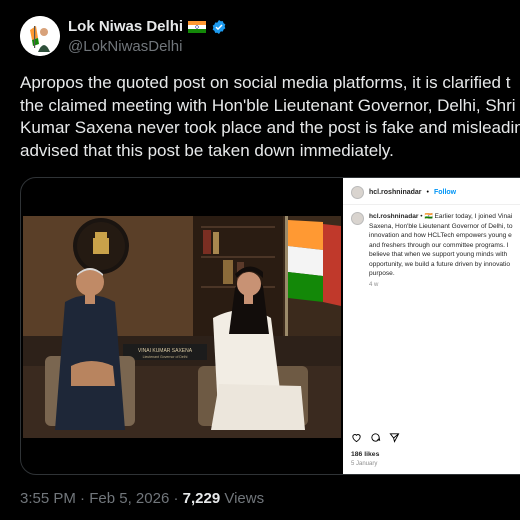 This screenshot has height=520, width=520. What do you see at coordinates (244, 498) in the screenshot?
I see `views-label: Views` at bounding box center [244, 498].